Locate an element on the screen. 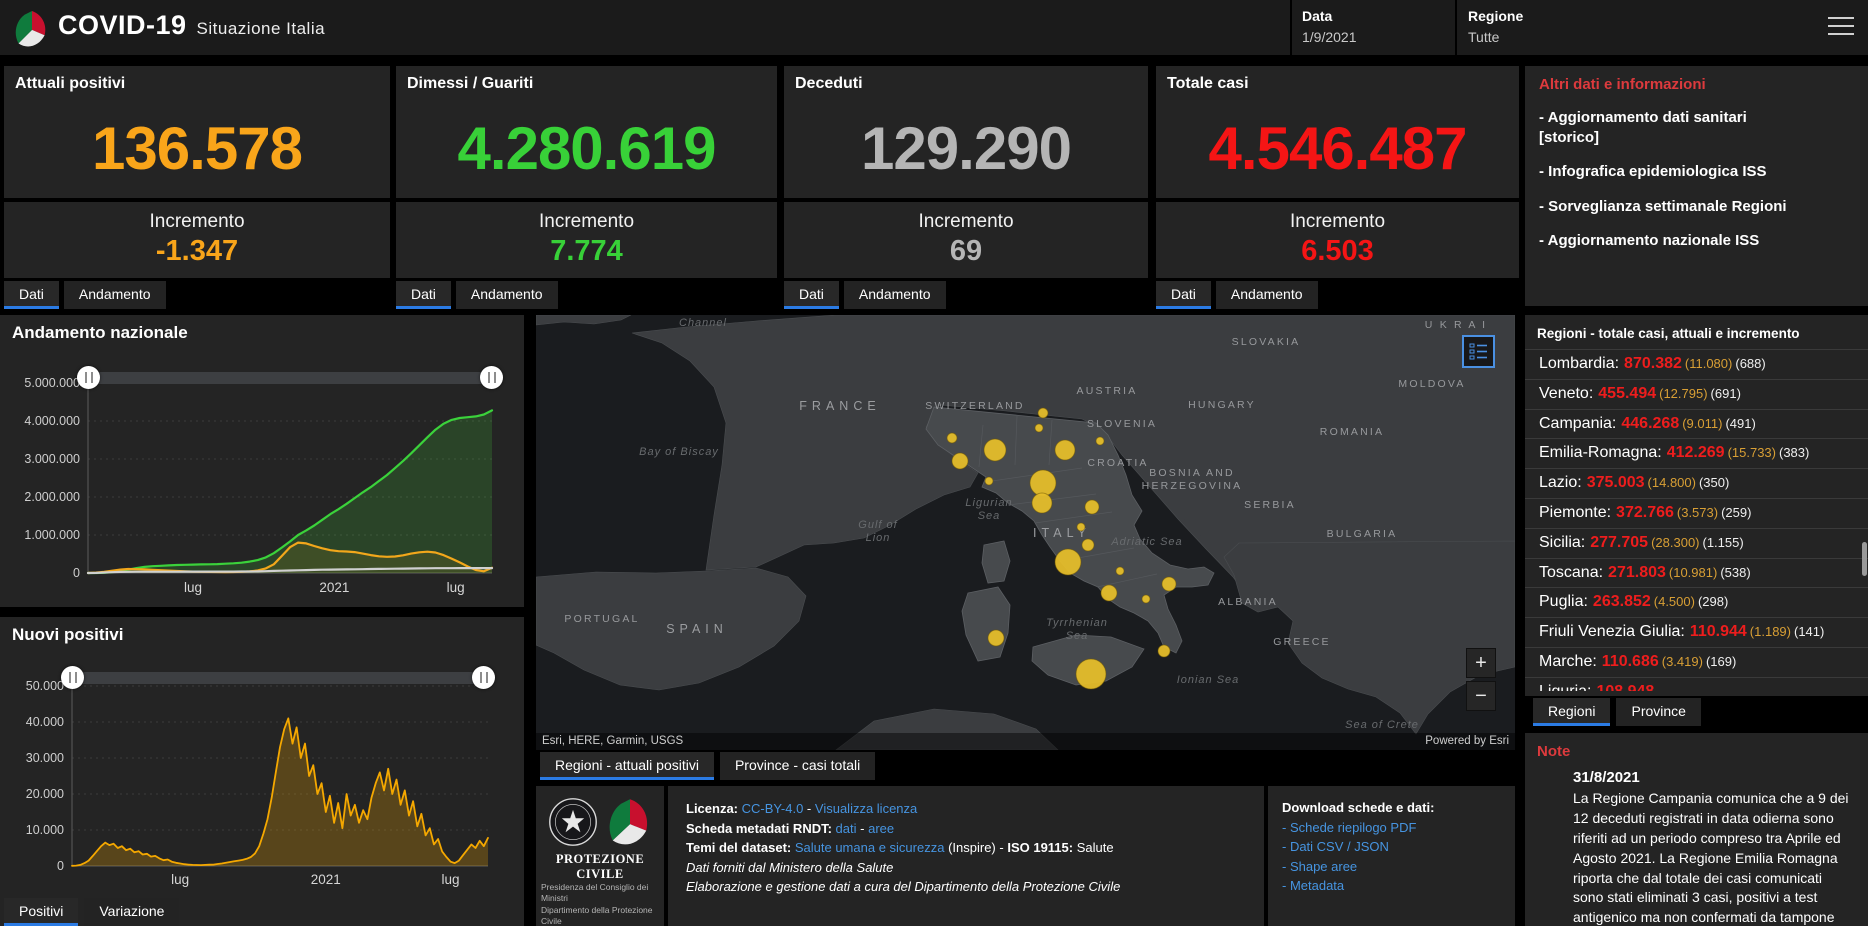 The image size is (1868, 926). rndt-label: Scheda metadati RNDT: is located at coordinates (759, 828).